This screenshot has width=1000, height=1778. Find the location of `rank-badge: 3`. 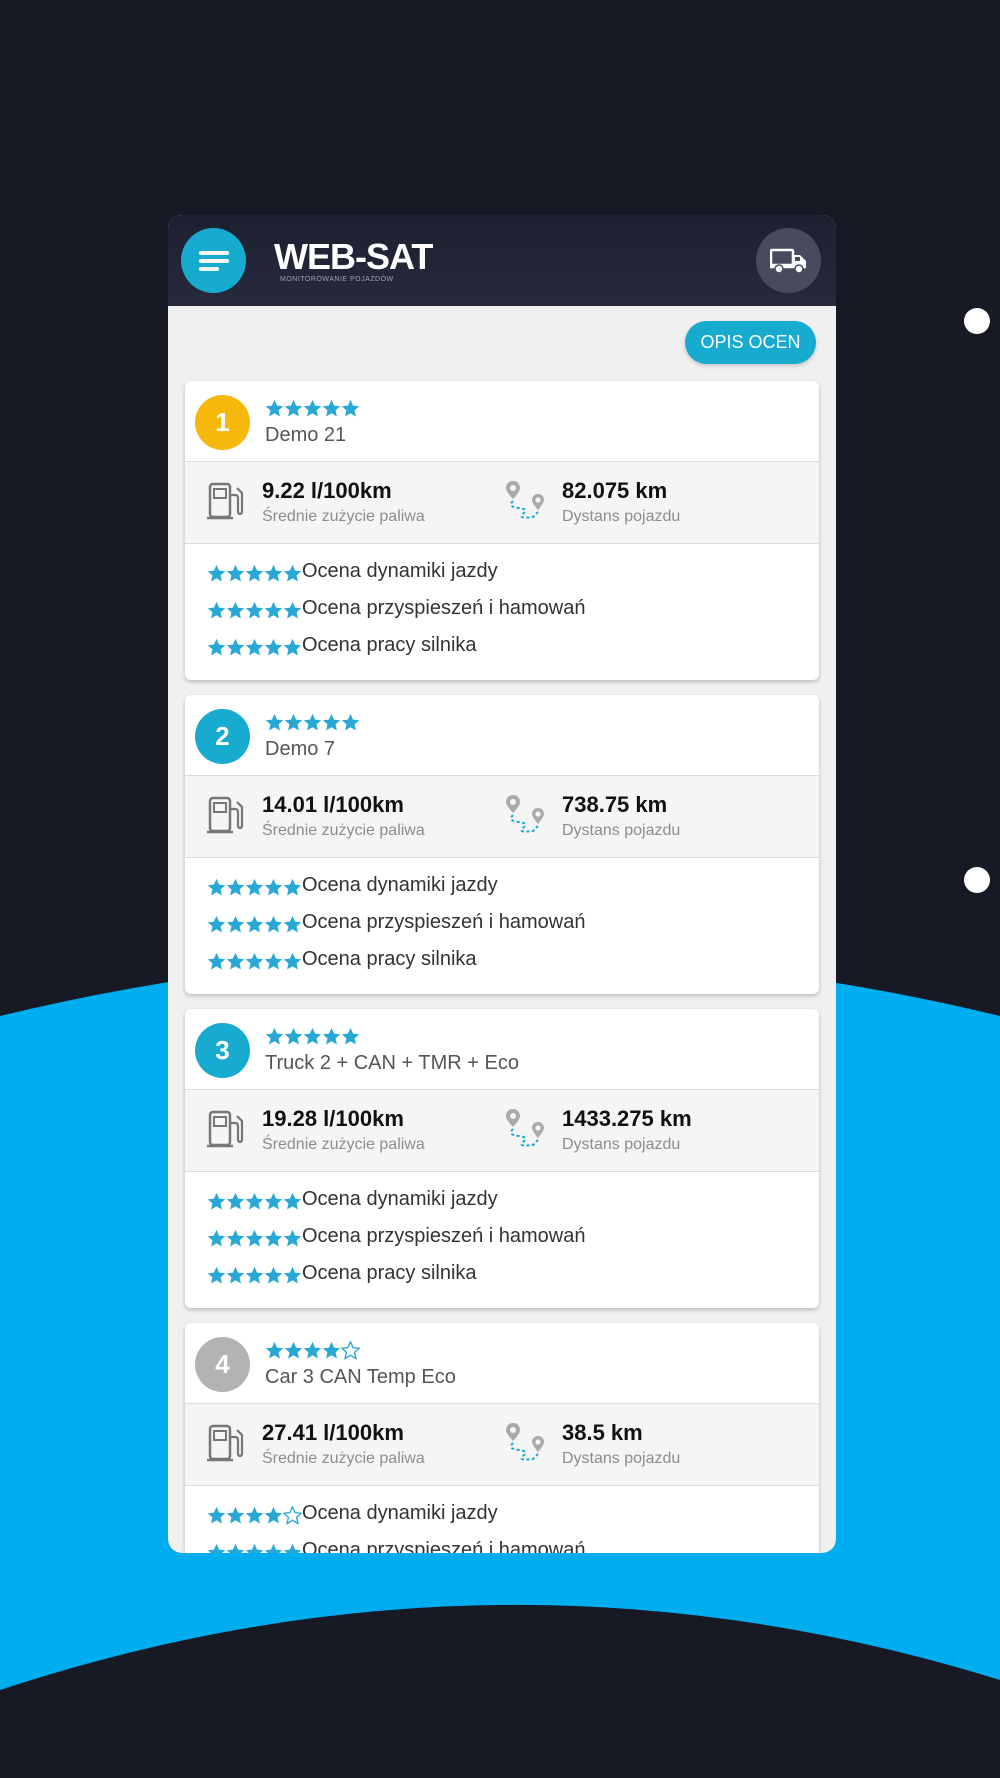

rank-badge: 3 is located at coordinates (222, 1050).